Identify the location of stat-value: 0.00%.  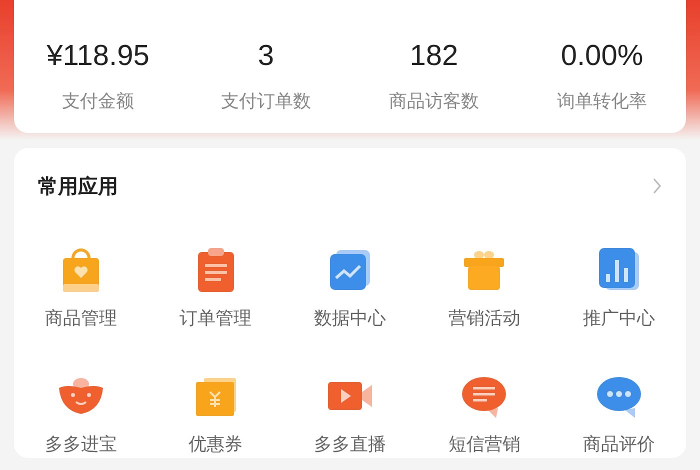
(602, 56).